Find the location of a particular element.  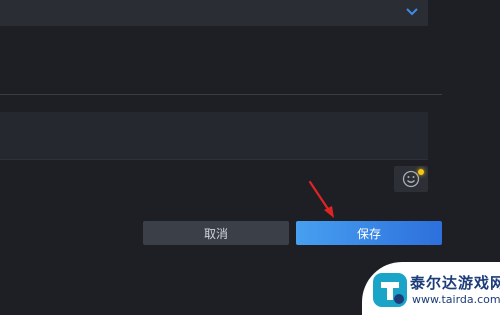

save-button: 保存 is located at coordinates (369, 233).